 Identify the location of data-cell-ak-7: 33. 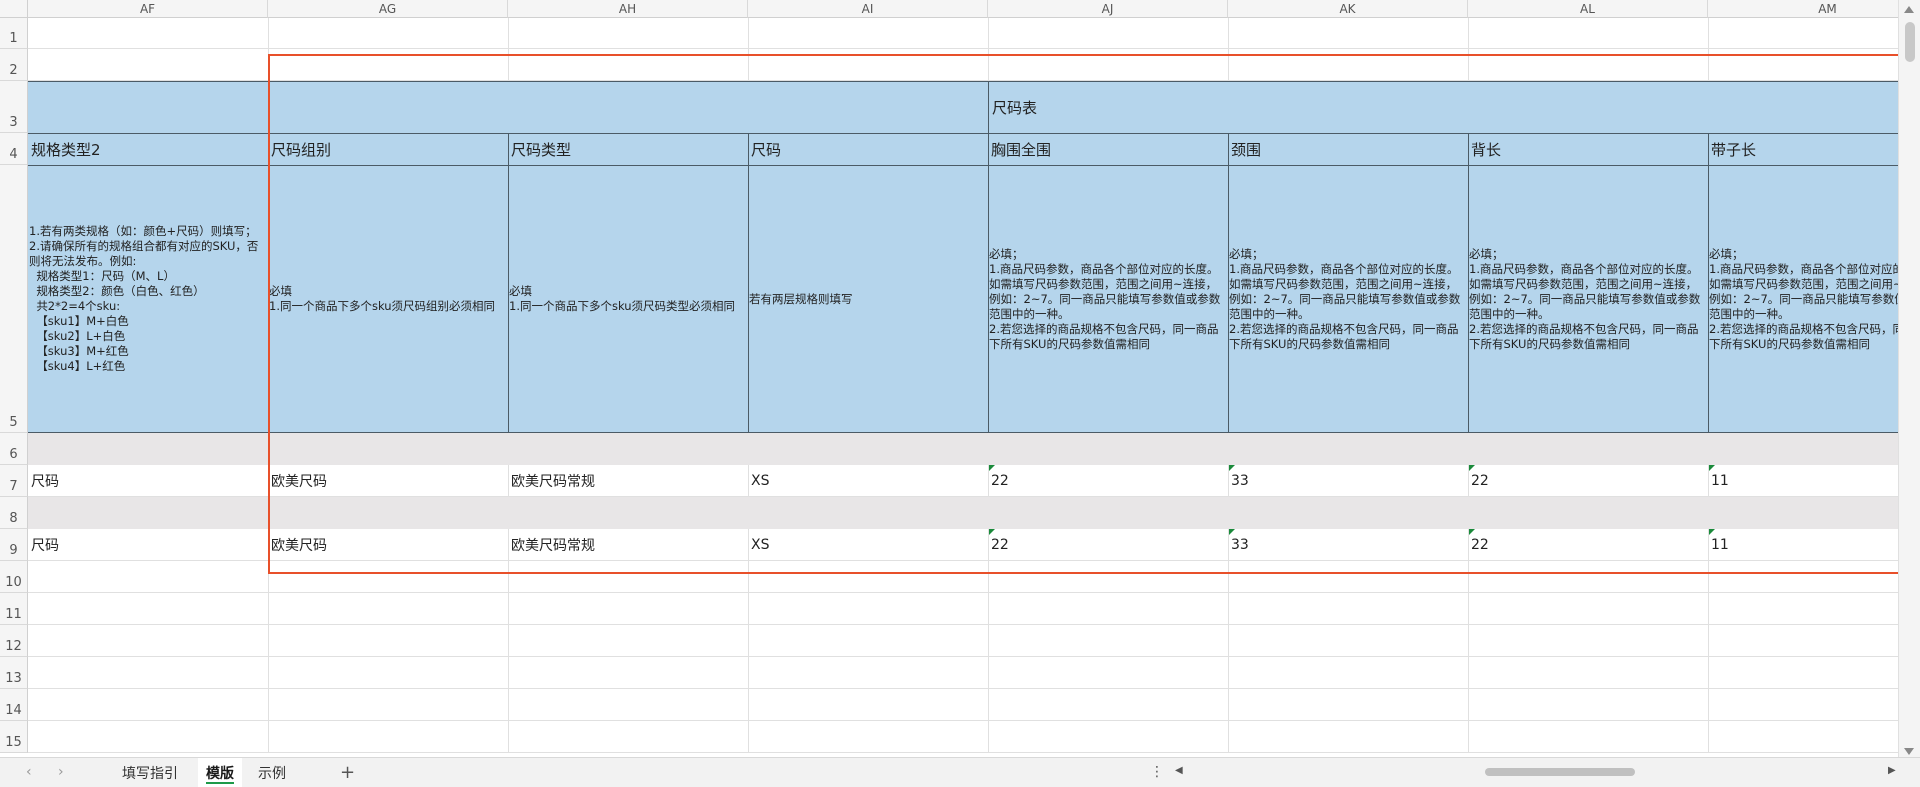
(1348, 481).